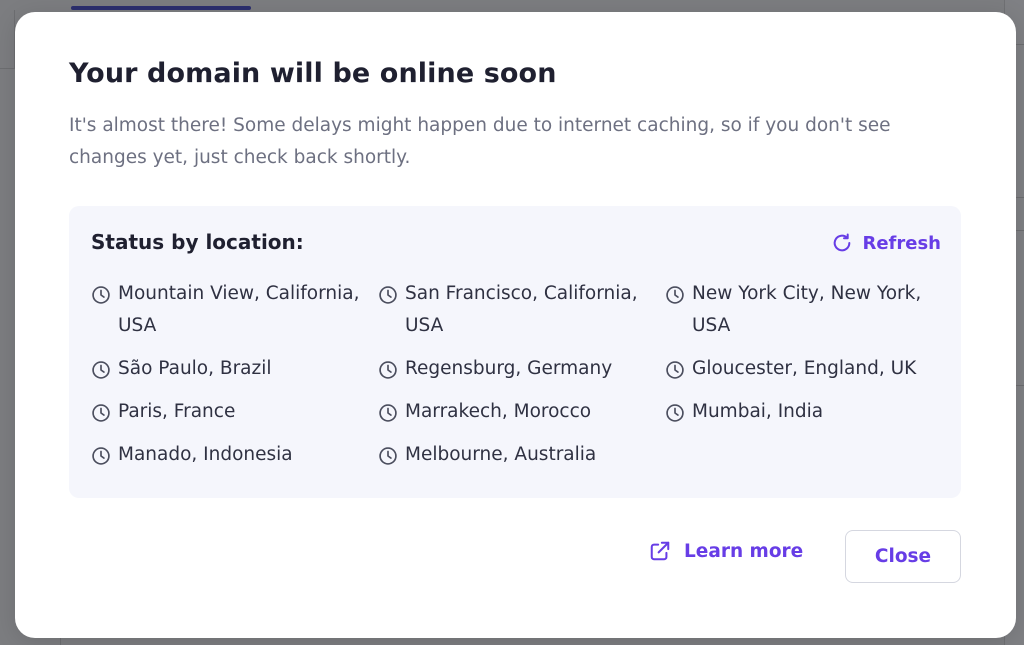  What do you see at coordinates (758, 411) in the screenshot?
I see `location-label: Mumbai, India` at bounding box center [758, 411].